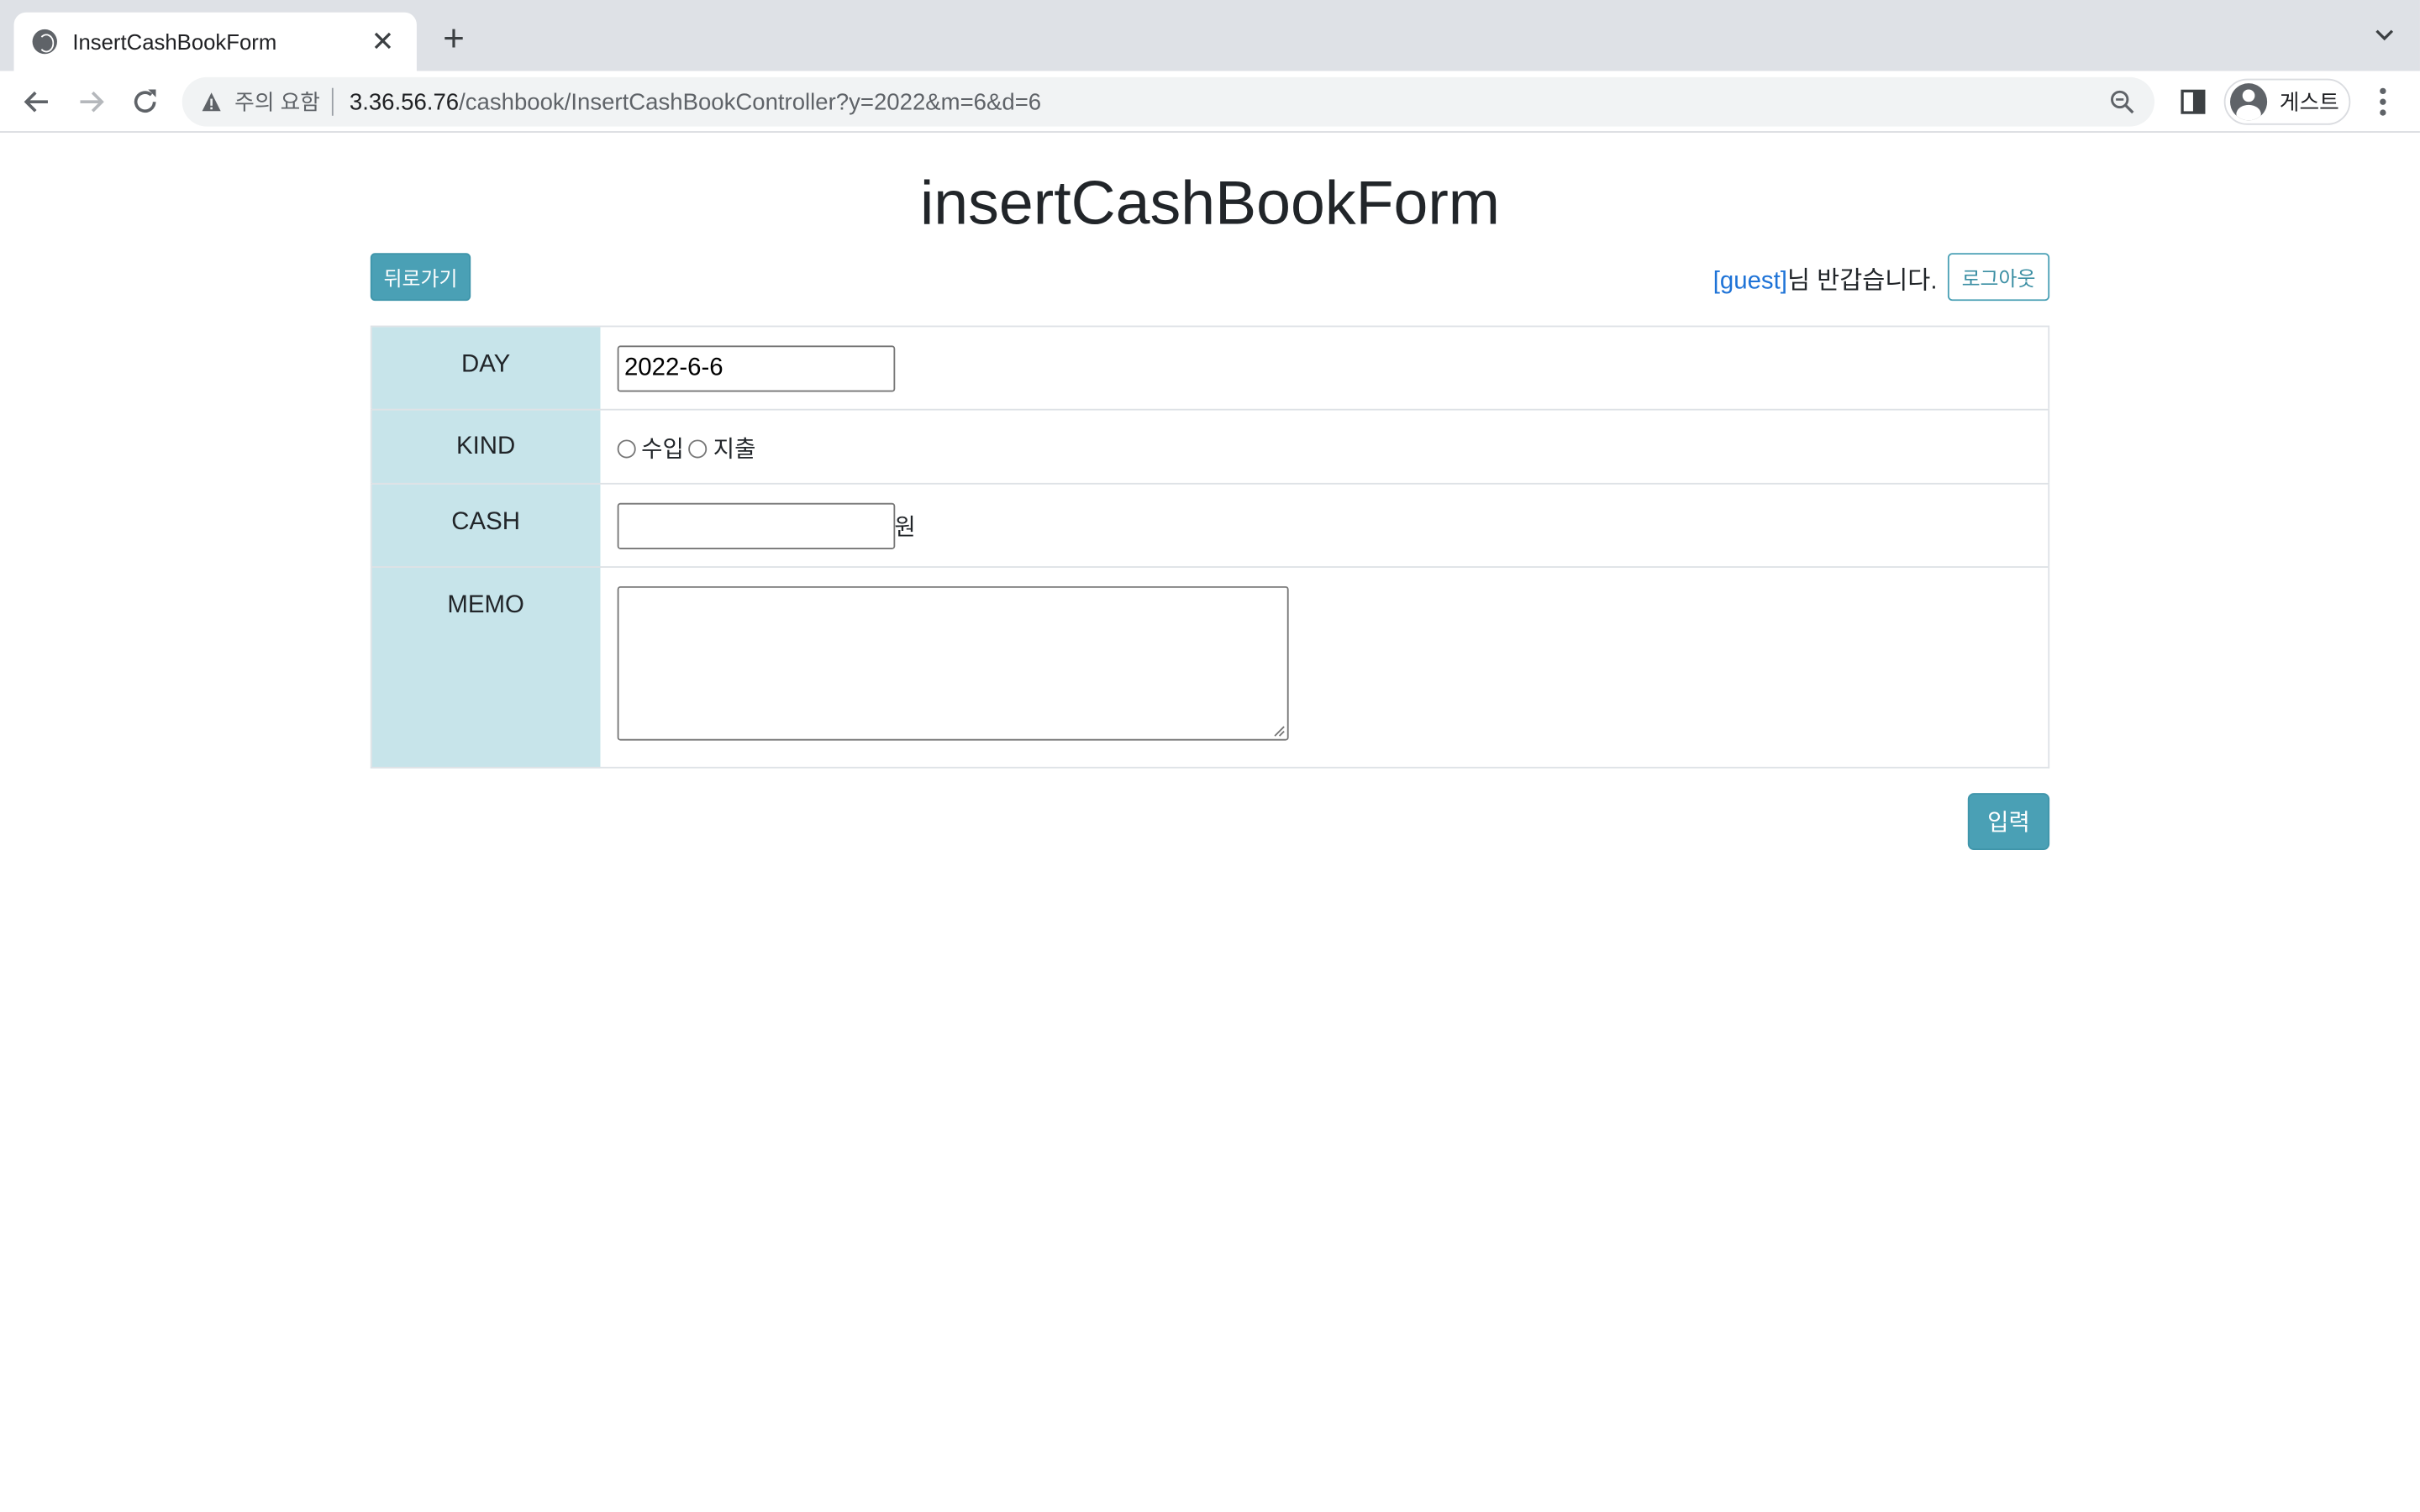 This screenshot has height=1512, width=2420. I want to click on page-title: insertCashBookForm, so click(1209, 204).